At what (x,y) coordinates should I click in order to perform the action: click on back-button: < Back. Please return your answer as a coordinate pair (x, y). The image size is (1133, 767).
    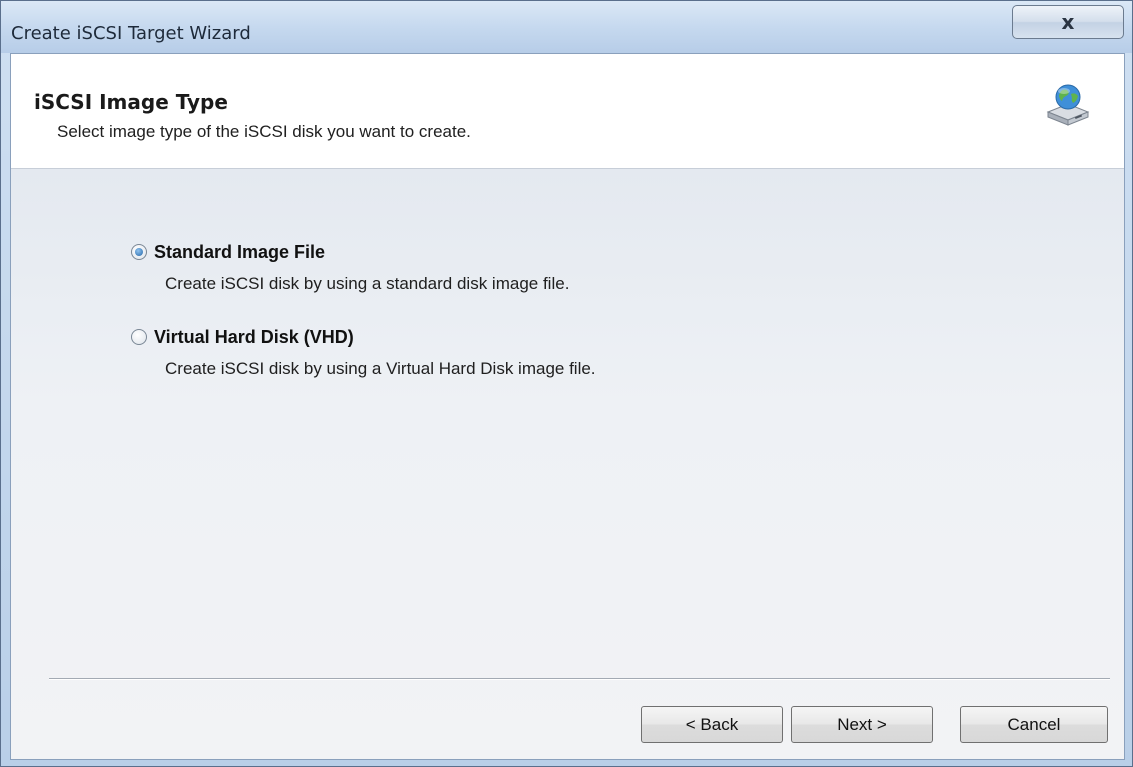
    Looking at the image, I should click on (712, 724).